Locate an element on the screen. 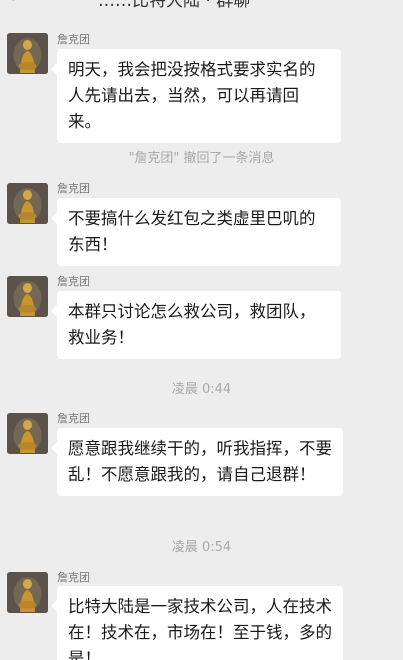 The width and height of the screenshot is (403, 660). message-bubble: 比特大陆是一家技术公司，人在技术在！技术在，市场在！至于钱，多的是！ is located at coordinates (197, 623).